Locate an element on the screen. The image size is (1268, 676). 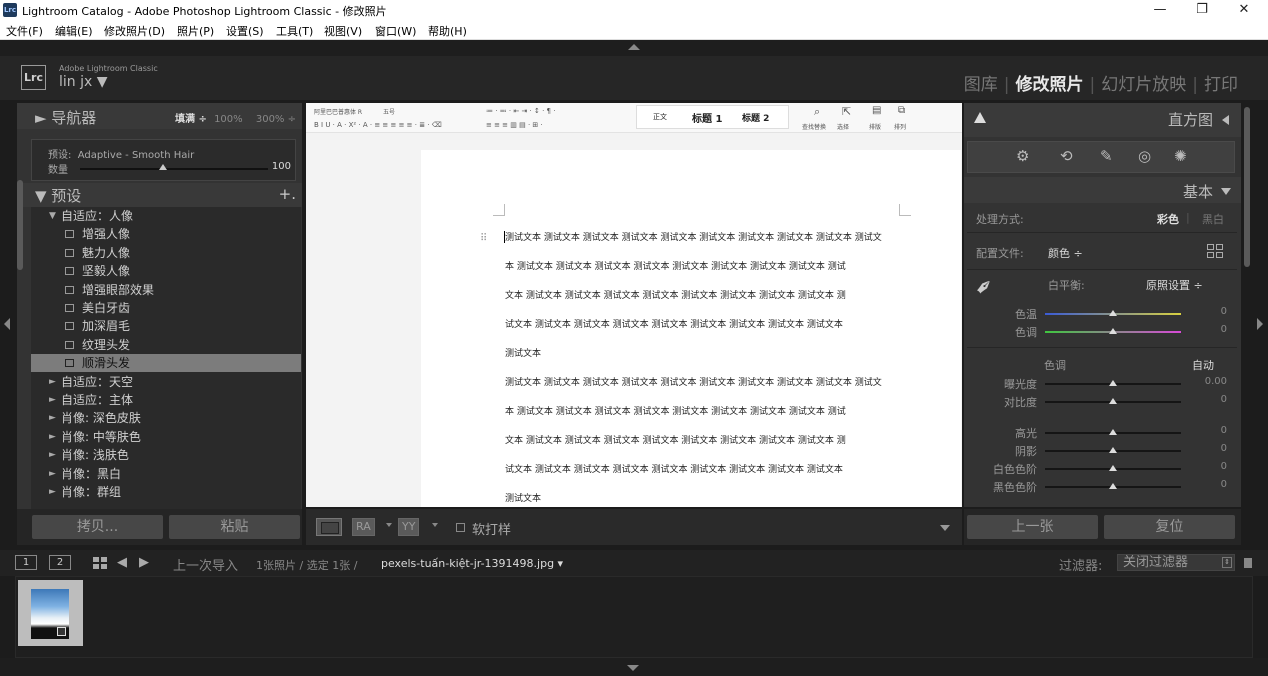
filmstrip-thumbnail is located at coordinates (50, 613).